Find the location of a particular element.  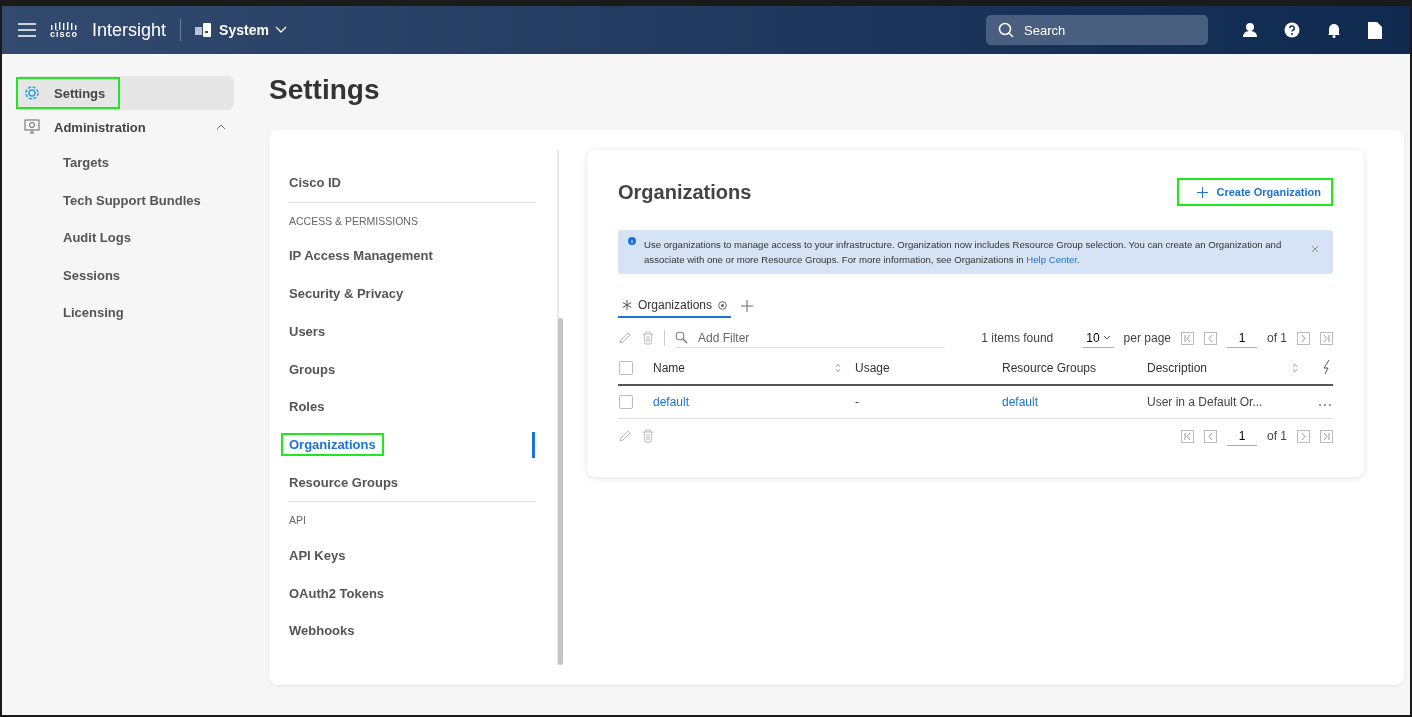

brand-logo: cisco is located at coordinates (64, 30).